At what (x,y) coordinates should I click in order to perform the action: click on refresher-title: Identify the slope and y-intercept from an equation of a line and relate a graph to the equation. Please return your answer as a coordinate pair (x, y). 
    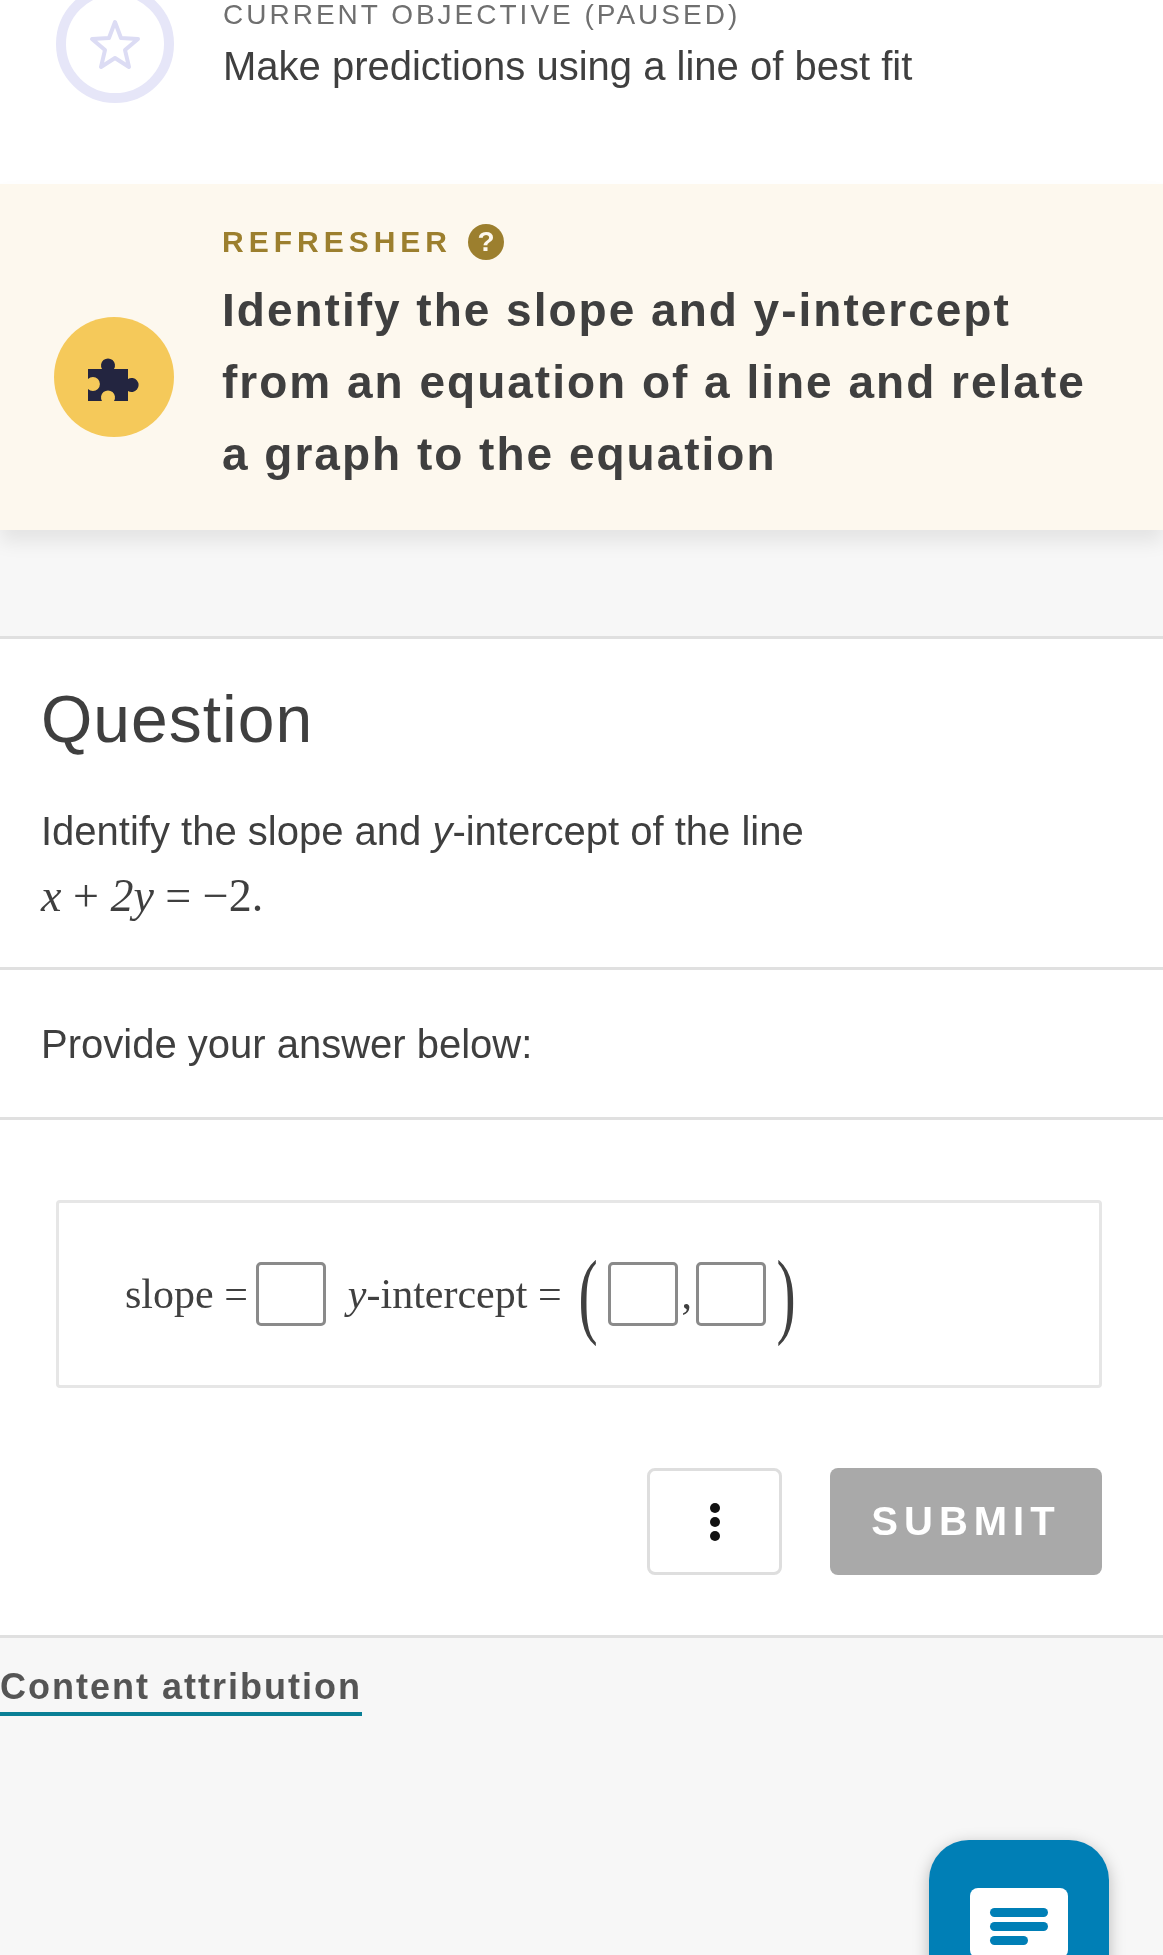
    Looking at the image, I should click on (654, 382).